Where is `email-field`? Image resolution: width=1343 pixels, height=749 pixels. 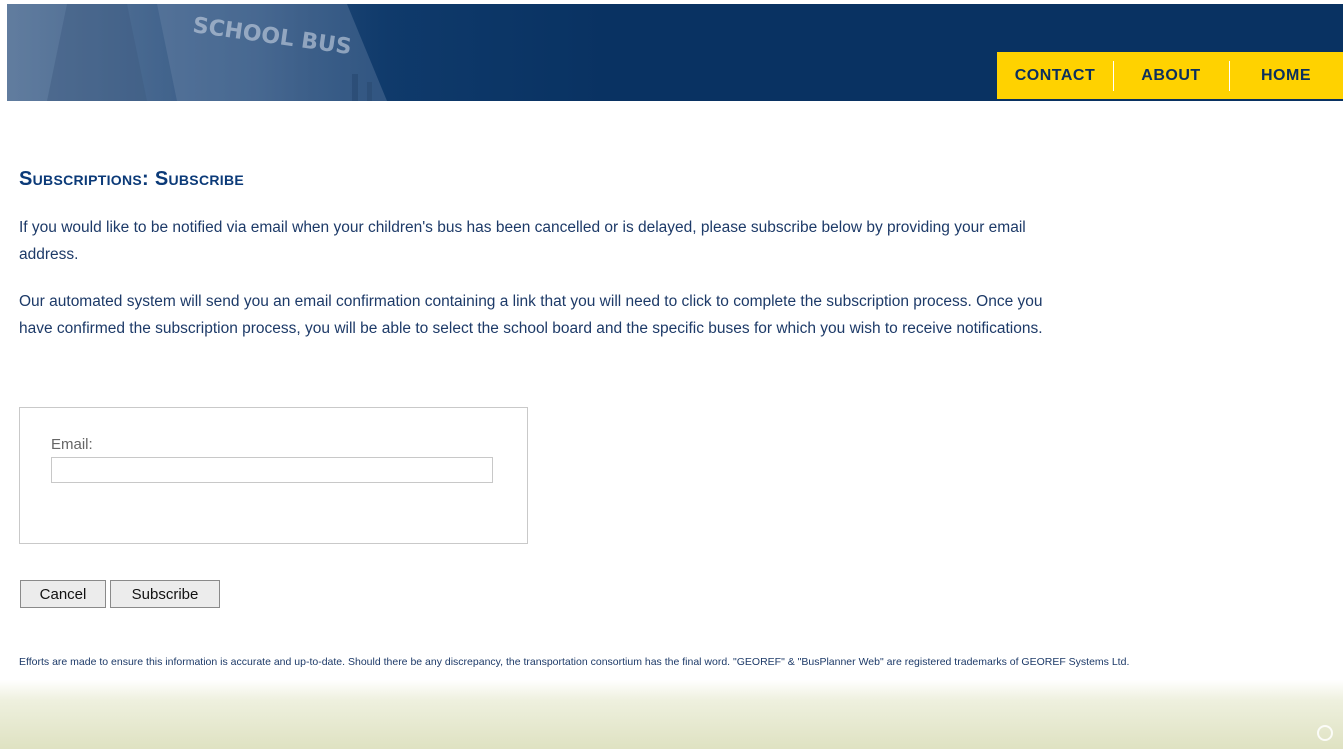 email-field is located at coordinates (272, 470).